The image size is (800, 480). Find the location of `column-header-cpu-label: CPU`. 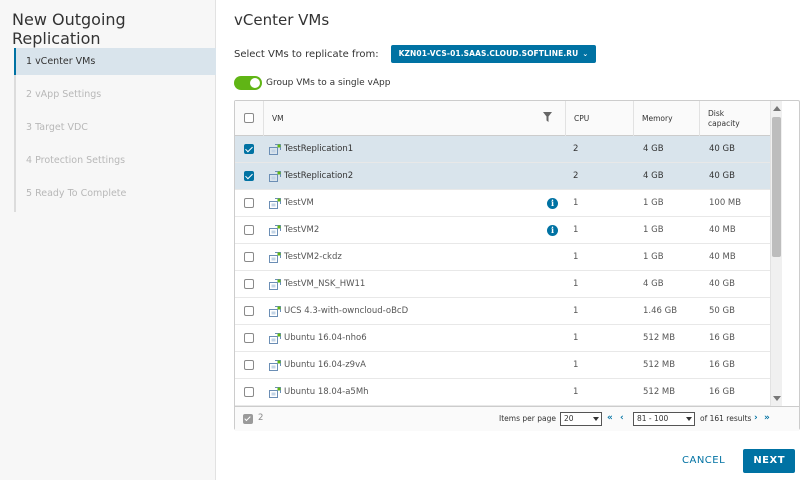

column-header-cpu-label: CPU is located at coordinates (582, 118).